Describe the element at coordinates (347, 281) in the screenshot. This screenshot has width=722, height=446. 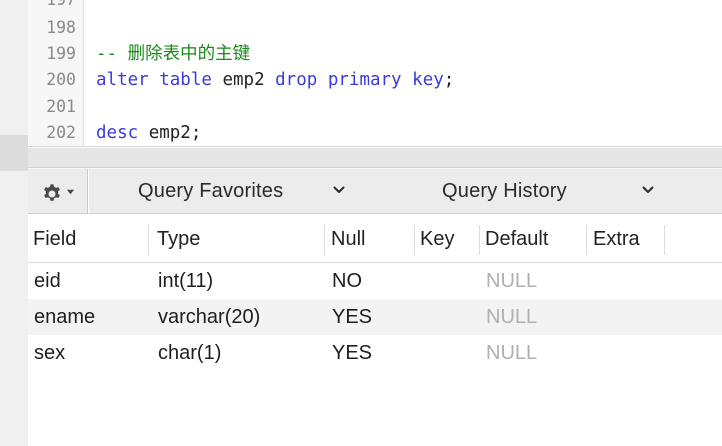
I see `cell-null: NO` at that location.